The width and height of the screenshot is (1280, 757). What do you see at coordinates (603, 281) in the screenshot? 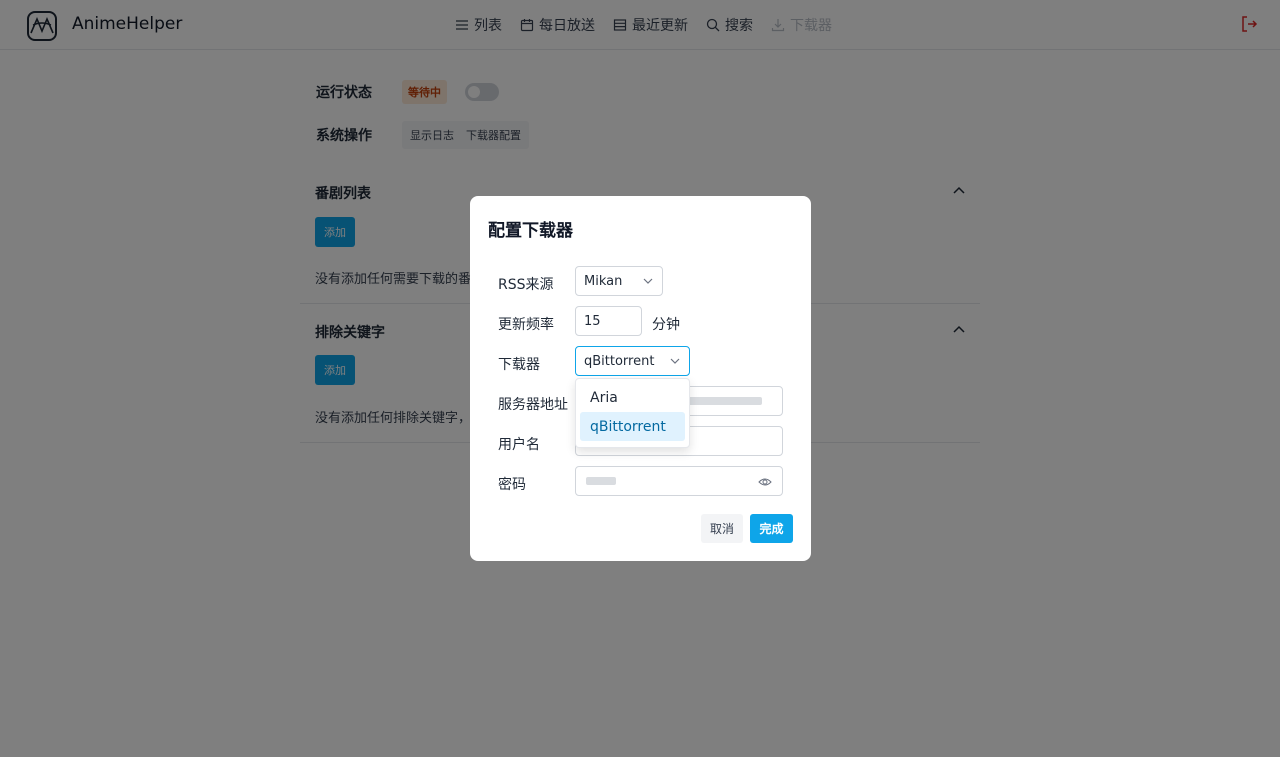
I see `rss-value: Mikan` at bounding box center [603, 281].